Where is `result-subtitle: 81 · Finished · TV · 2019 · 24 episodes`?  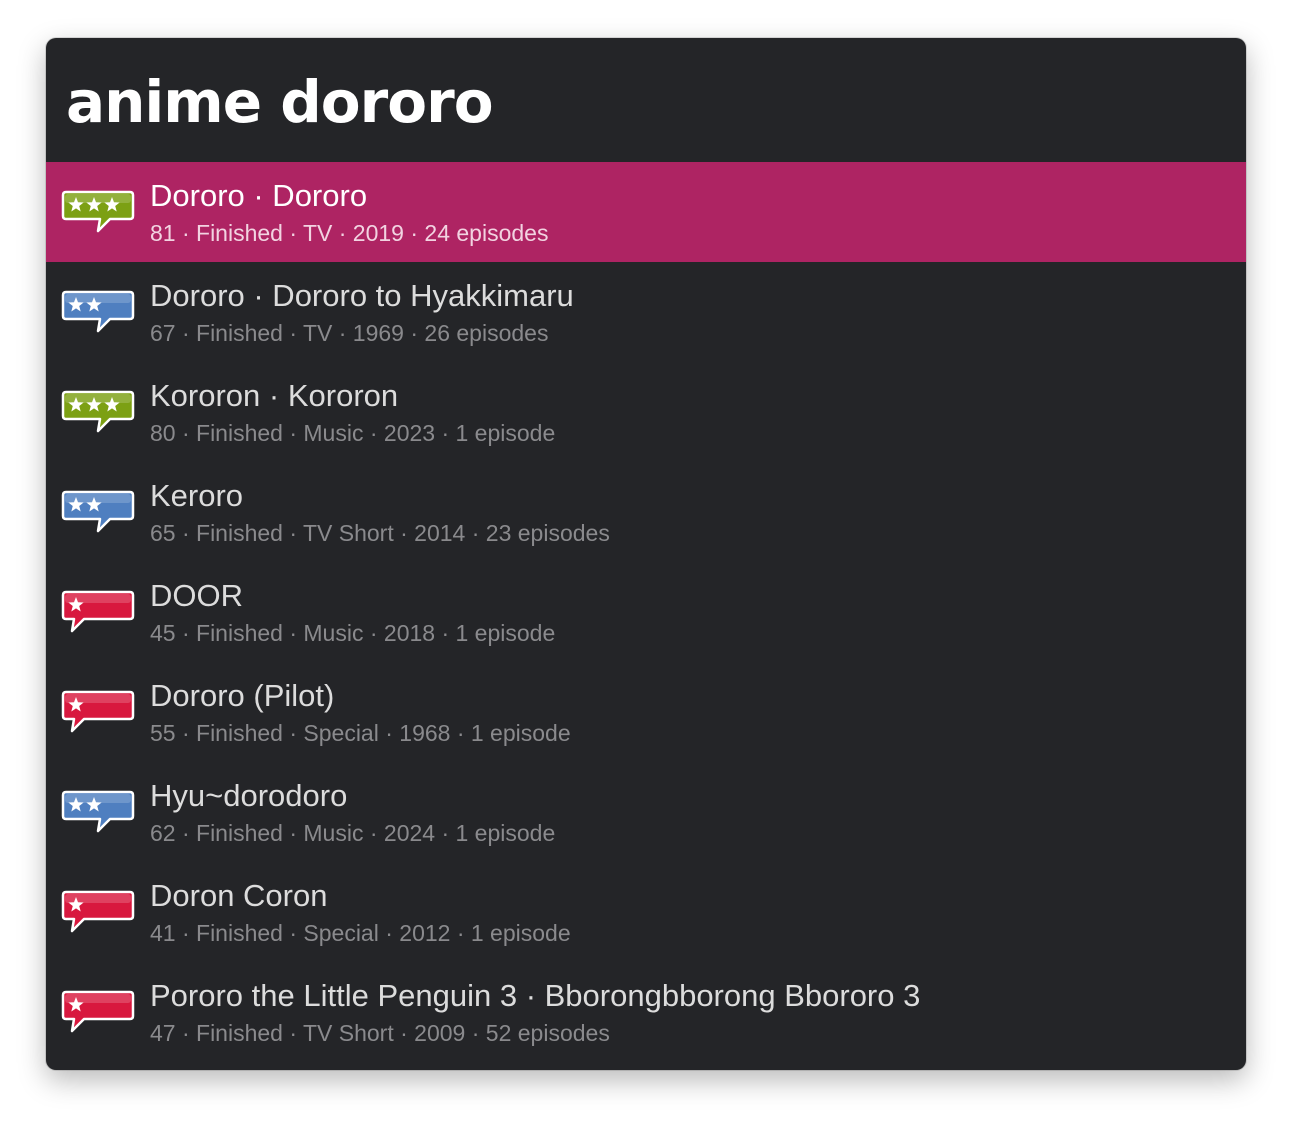
result-subtitle: 81 · Finished · TV · 2019 · 24 episodes is located at coordinates (349, 233).